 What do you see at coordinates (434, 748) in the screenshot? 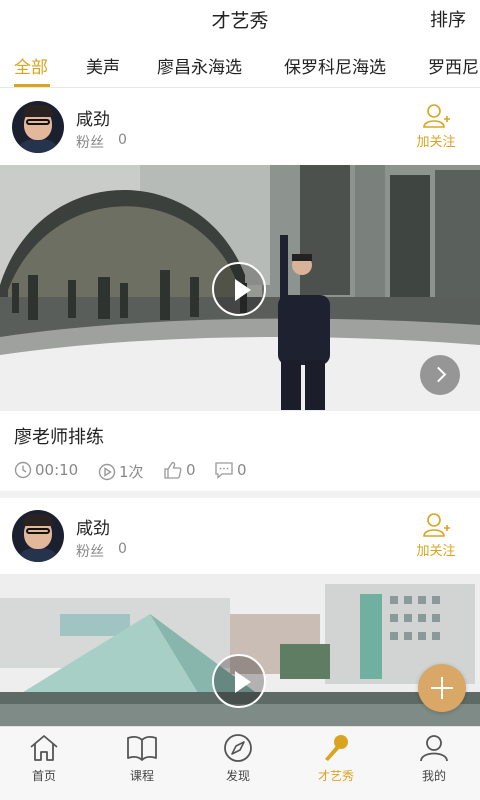
I see `user-icon` at bounding box center [434, 748].